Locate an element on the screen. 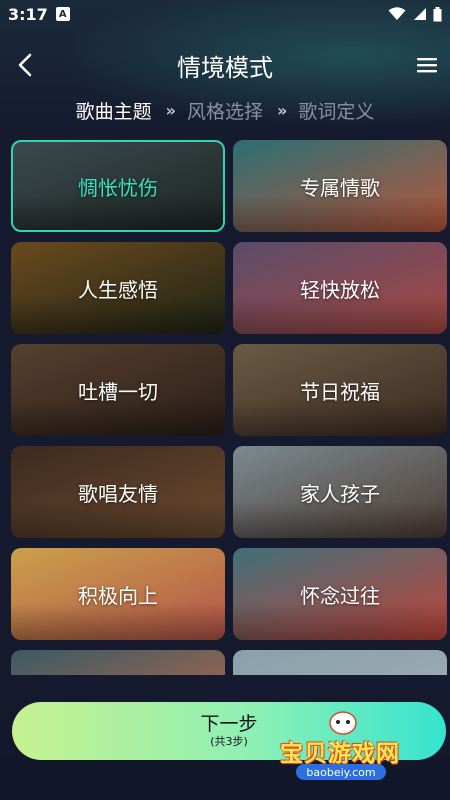 This screenshot has width=450, height=800. theme-card: 轻快放松 is located at coordinates (340, 288).